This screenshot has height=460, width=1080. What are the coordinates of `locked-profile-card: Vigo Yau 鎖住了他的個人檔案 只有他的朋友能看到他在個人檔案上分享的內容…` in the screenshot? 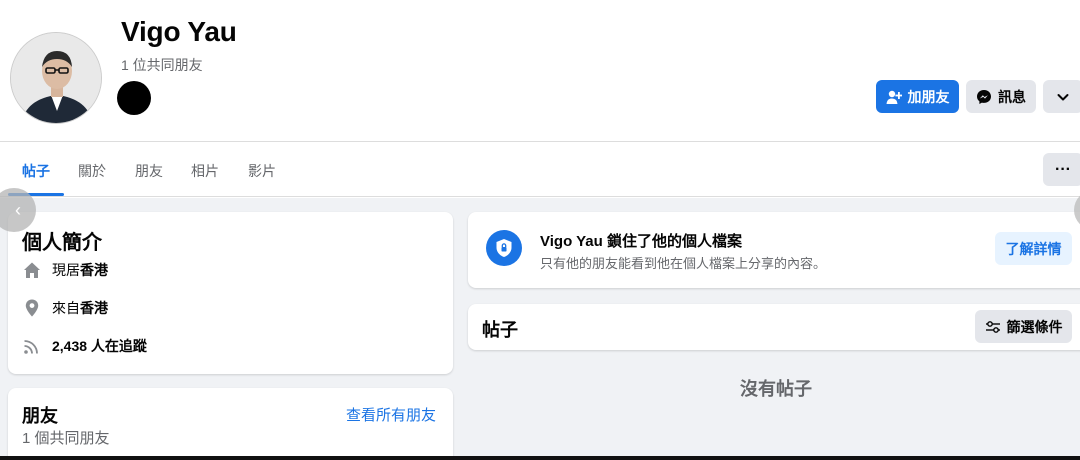 It's located at (774, 250).